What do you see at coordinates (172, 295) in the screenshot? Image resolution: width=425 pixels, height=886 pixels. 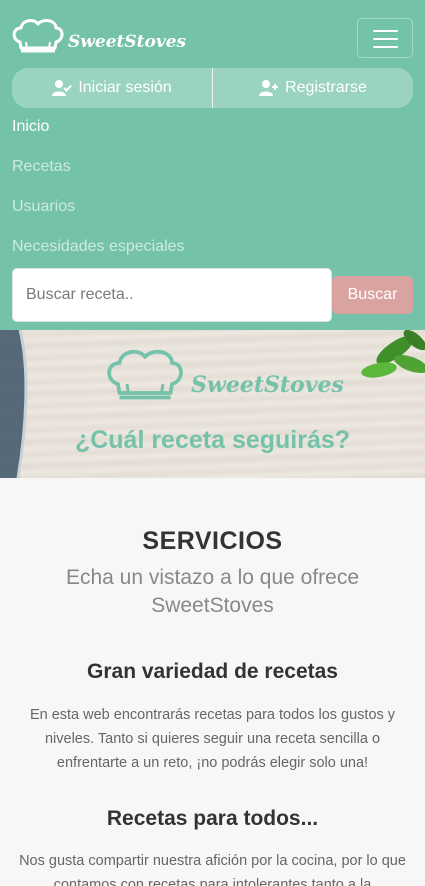 I see `search-input` at bounding box center [172, 295].